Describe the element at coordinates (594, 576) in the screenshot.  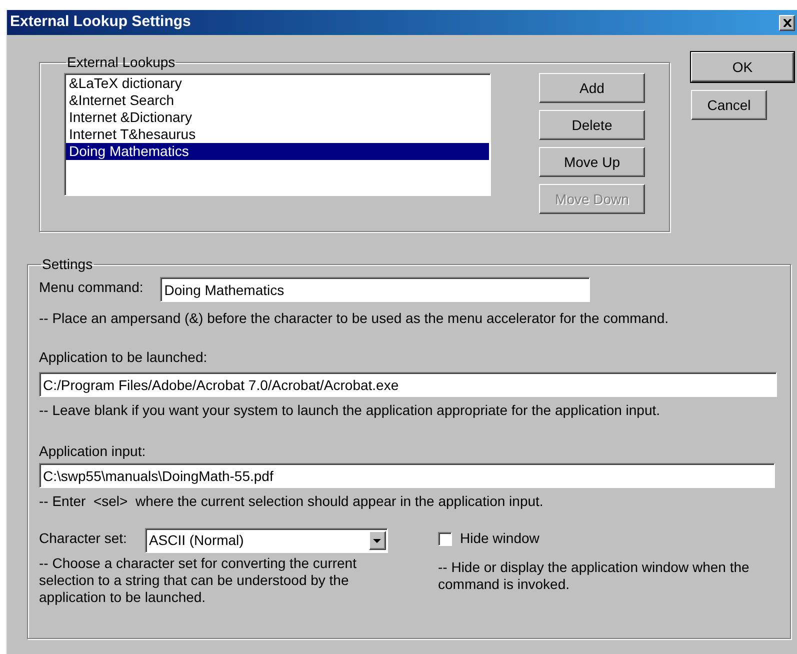
I see `hint-text: -- Hide or display the application window when the command is invoked.` at that location.